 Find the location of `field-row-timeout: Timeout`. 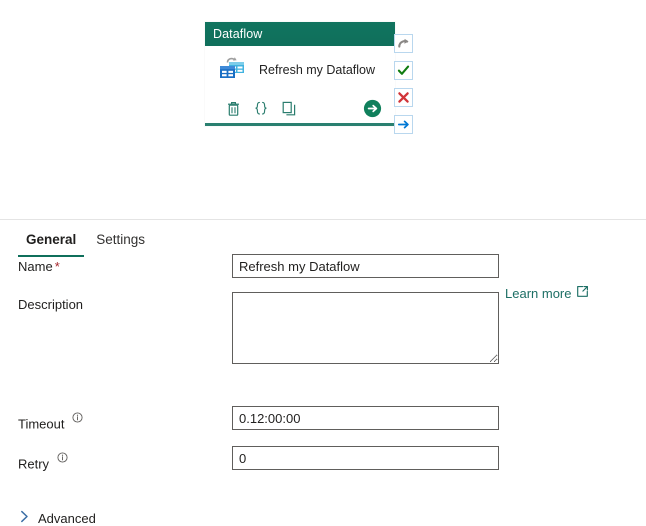

field-row-timeout: Timeout is located at coordinates (249, 418).